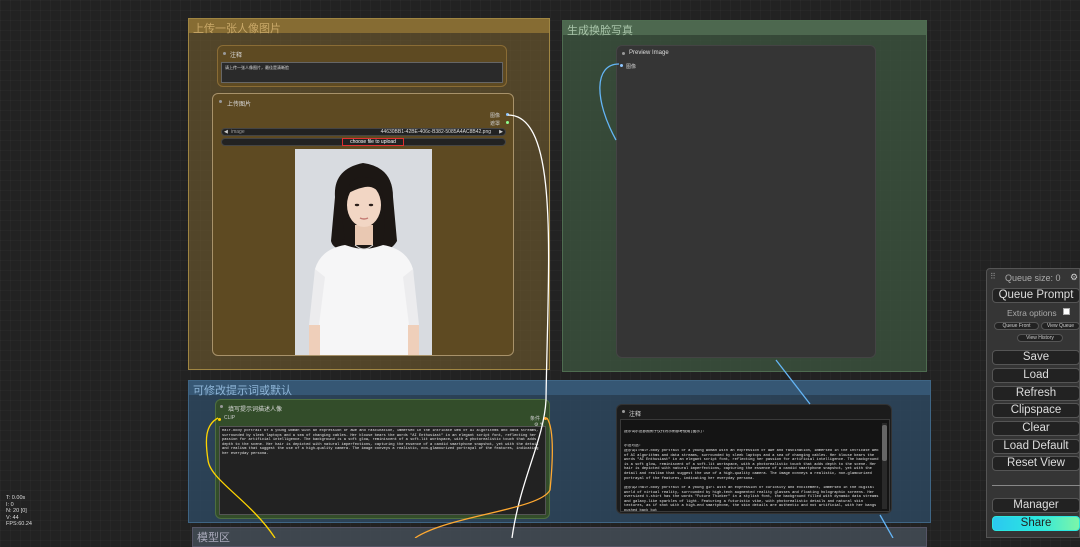  What do you see at coordinates (621, 65) in the screenshot?
I see `input-image-socket` at bounding box center [621, 65].